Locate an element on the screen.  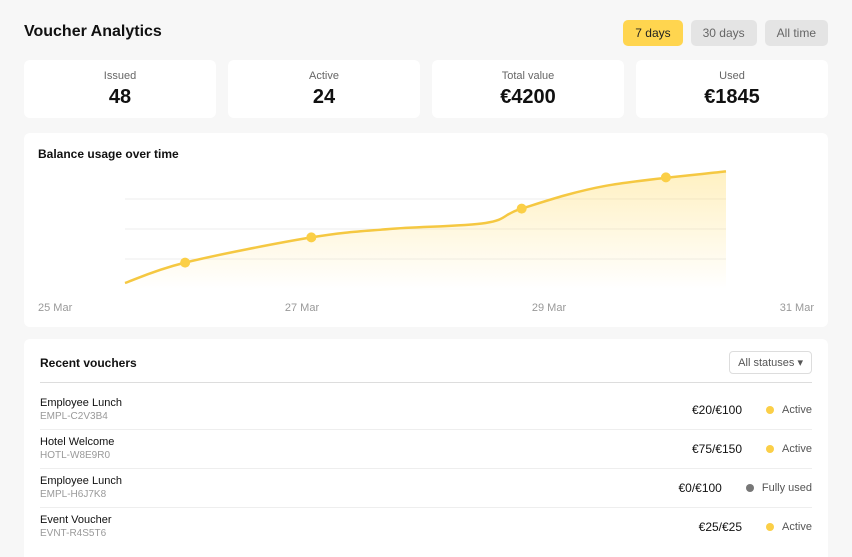
recent-vouchers-header: Recent vouchers All statuses ▾ is located at coordinates (426, 367).